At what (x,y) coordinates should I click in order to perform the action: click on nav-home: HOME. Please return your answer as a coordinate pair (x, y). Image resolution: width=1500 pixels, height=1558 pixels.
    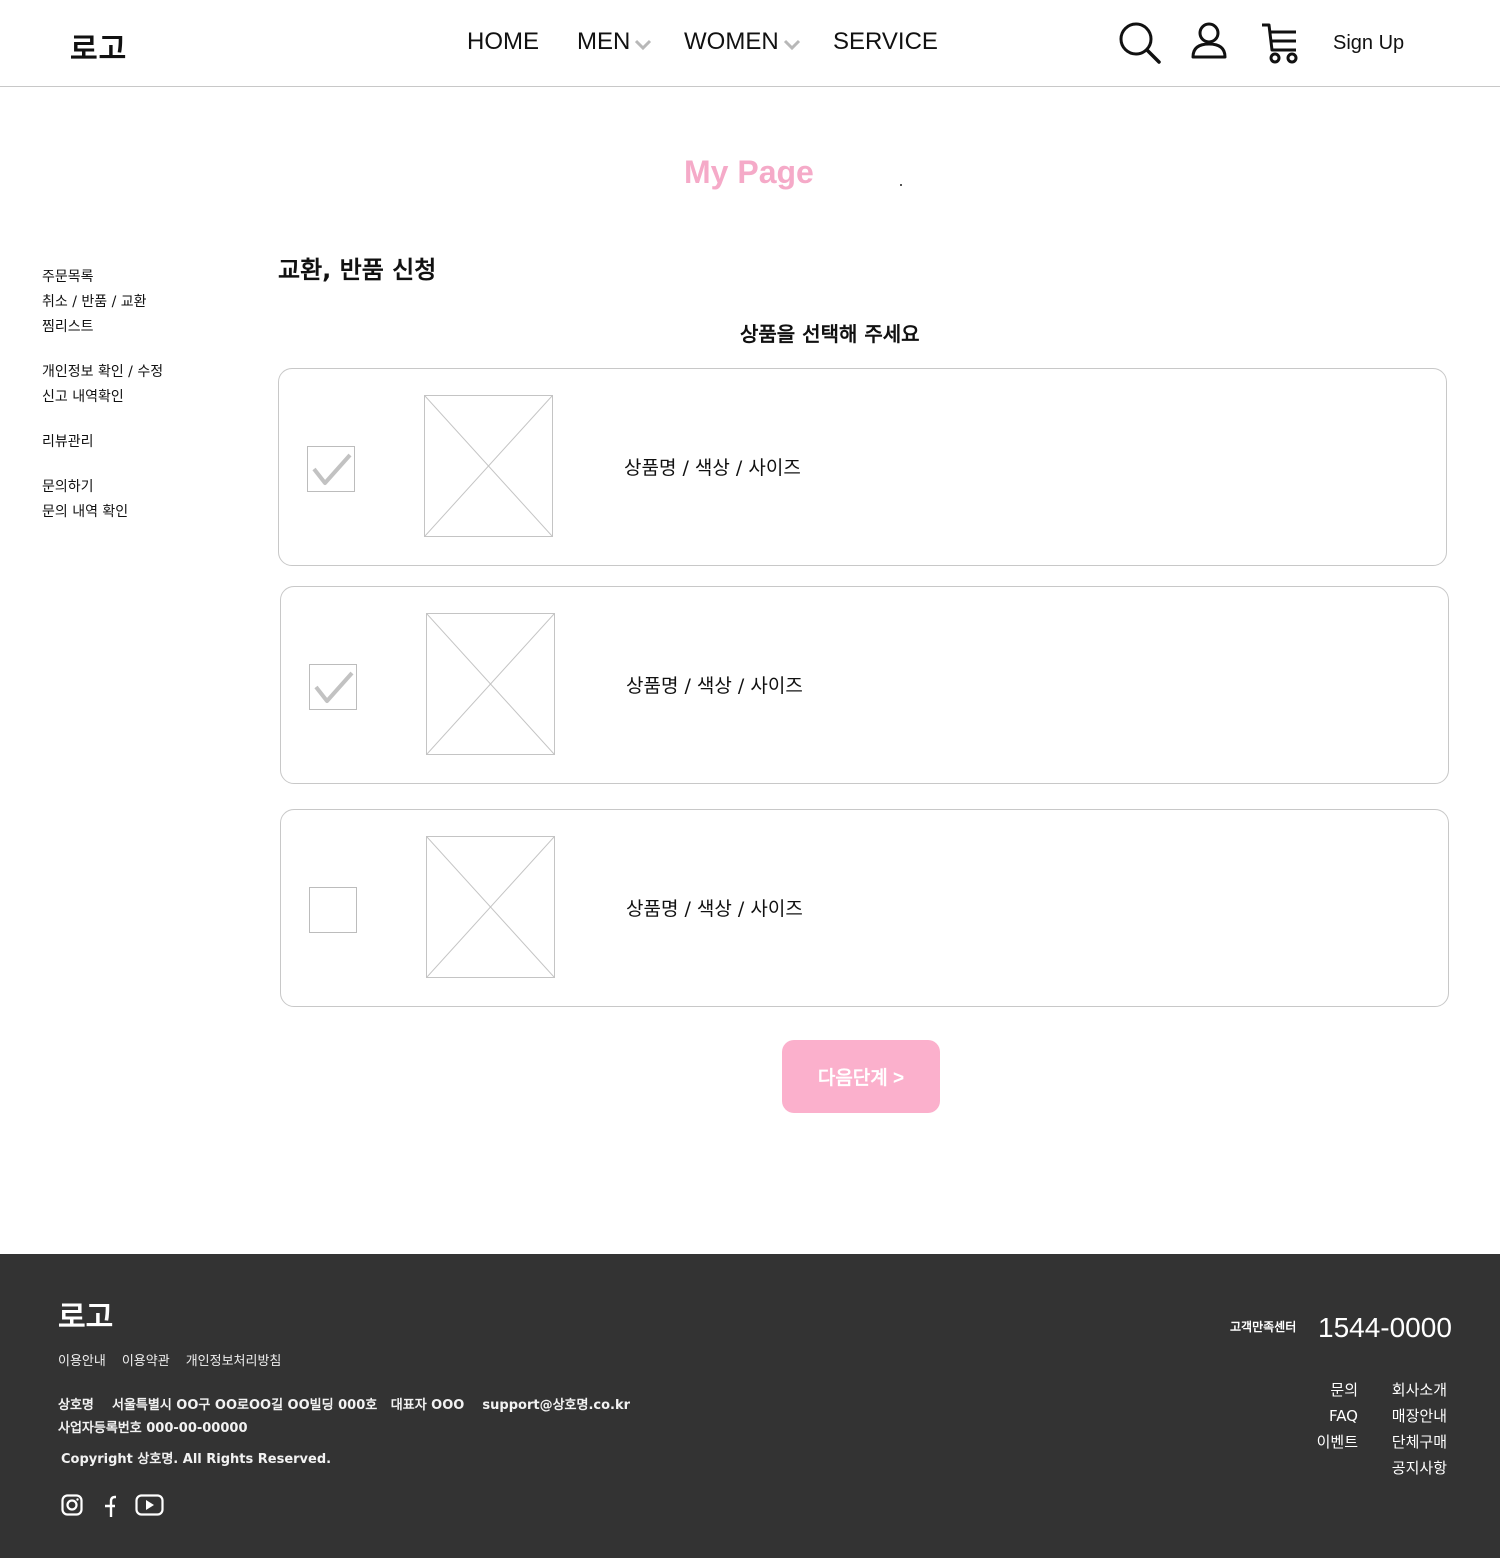
    Looking at the image, I should click on (503, 42).